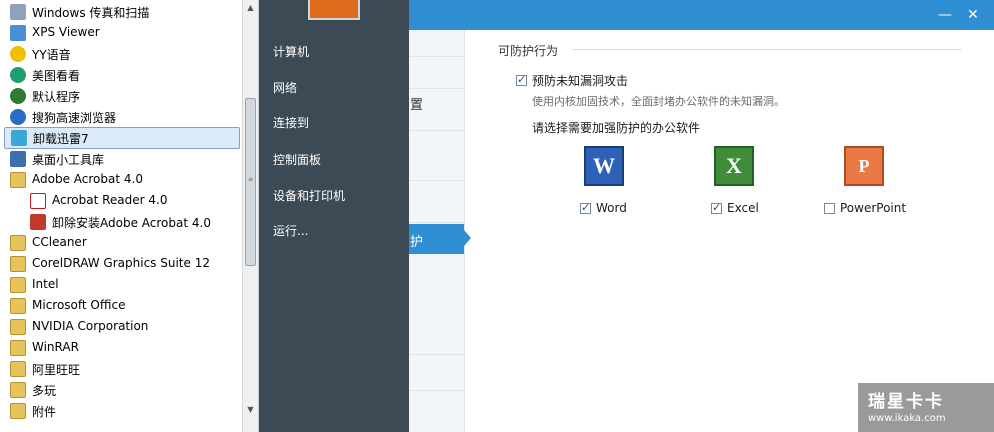 This screenshot has width=994, height=432. I want to click on place-label: 计算机, so click(291, 52).